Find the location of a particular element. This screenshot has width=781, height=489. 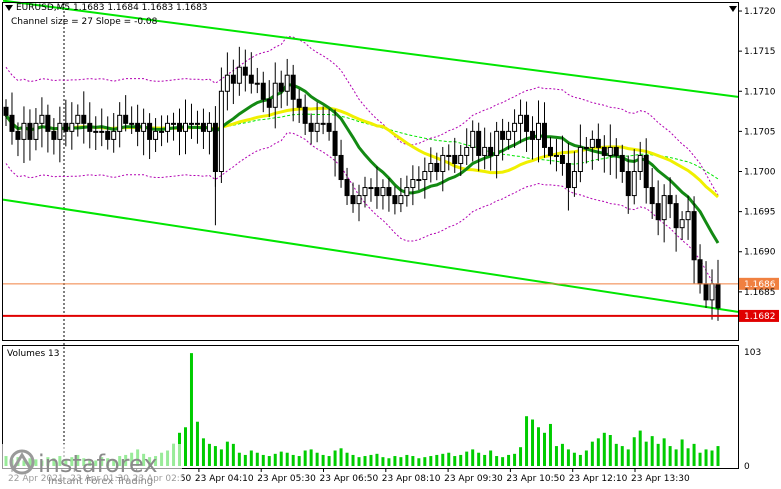

symbol-header: EURUSD,M5 1.1683 1.1684 1.1683 1.1683 is located at coordinates (106, 8).